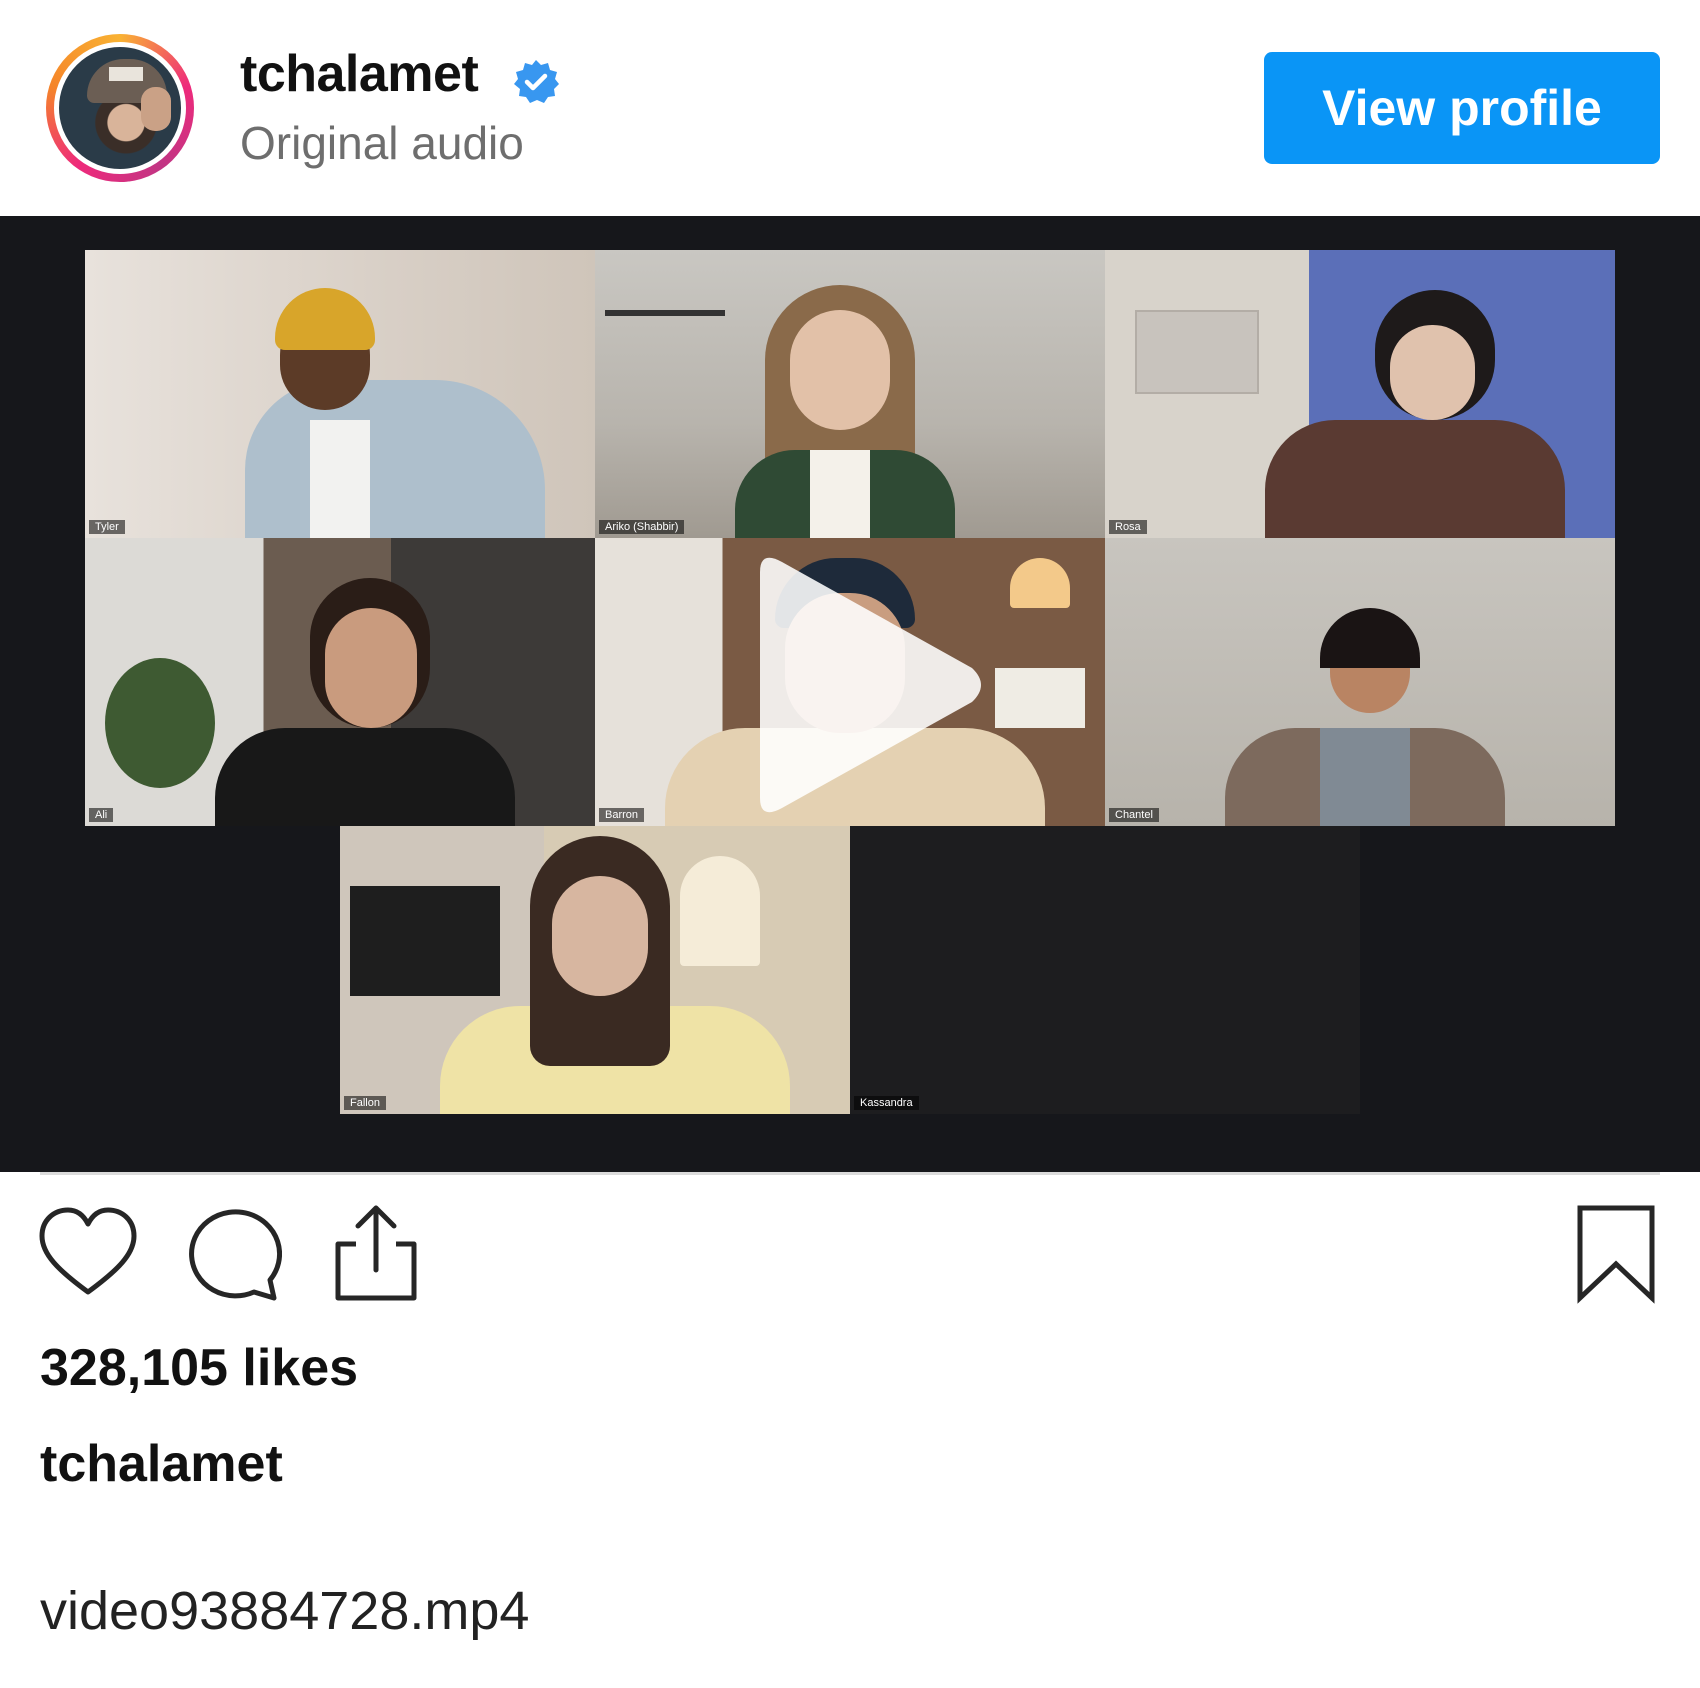 The image size is (1700, 1688). Describe the element at coordinates (376, 1254) in the screenshot. I see `share-icon` at that location.